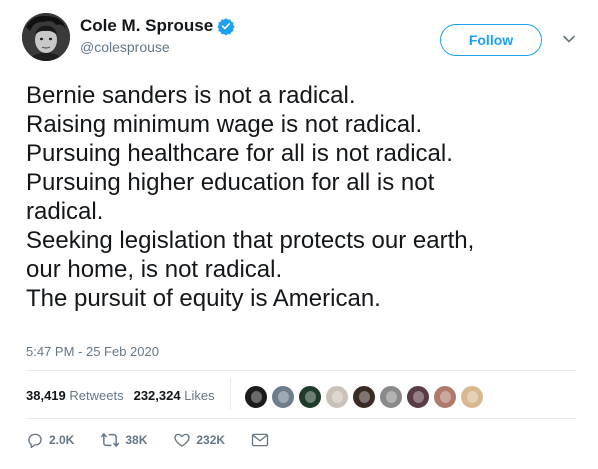  I want to click on likes-label: Likes, so click(199, 395).